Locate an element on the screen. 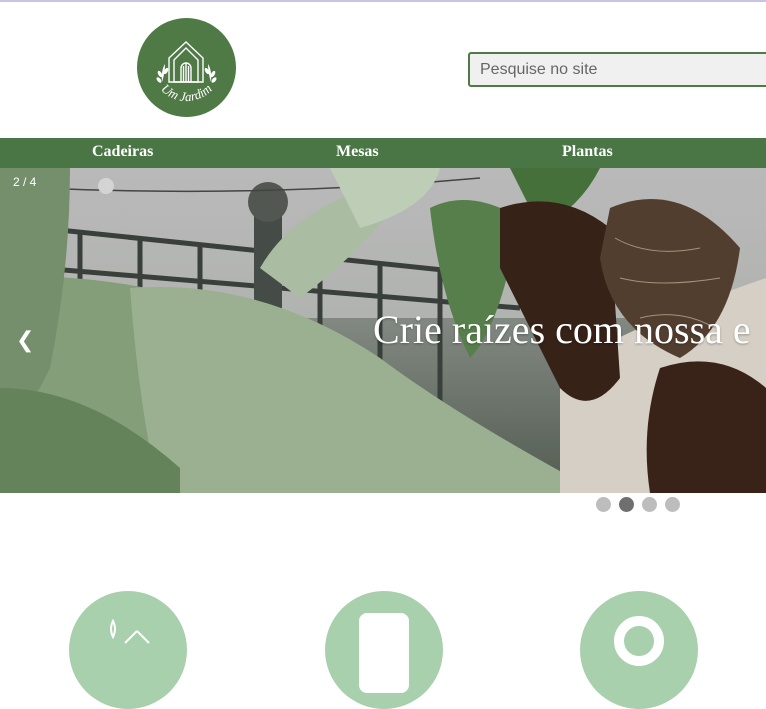 This screenshot has width=766, height=709. slide-caption: Crie raízes com nossa e is located at coordinates (562, 329).